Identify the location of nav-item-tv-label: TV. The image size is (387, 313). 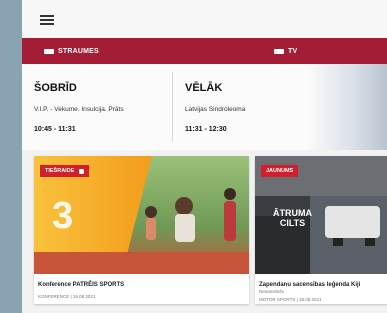
(293, 51).